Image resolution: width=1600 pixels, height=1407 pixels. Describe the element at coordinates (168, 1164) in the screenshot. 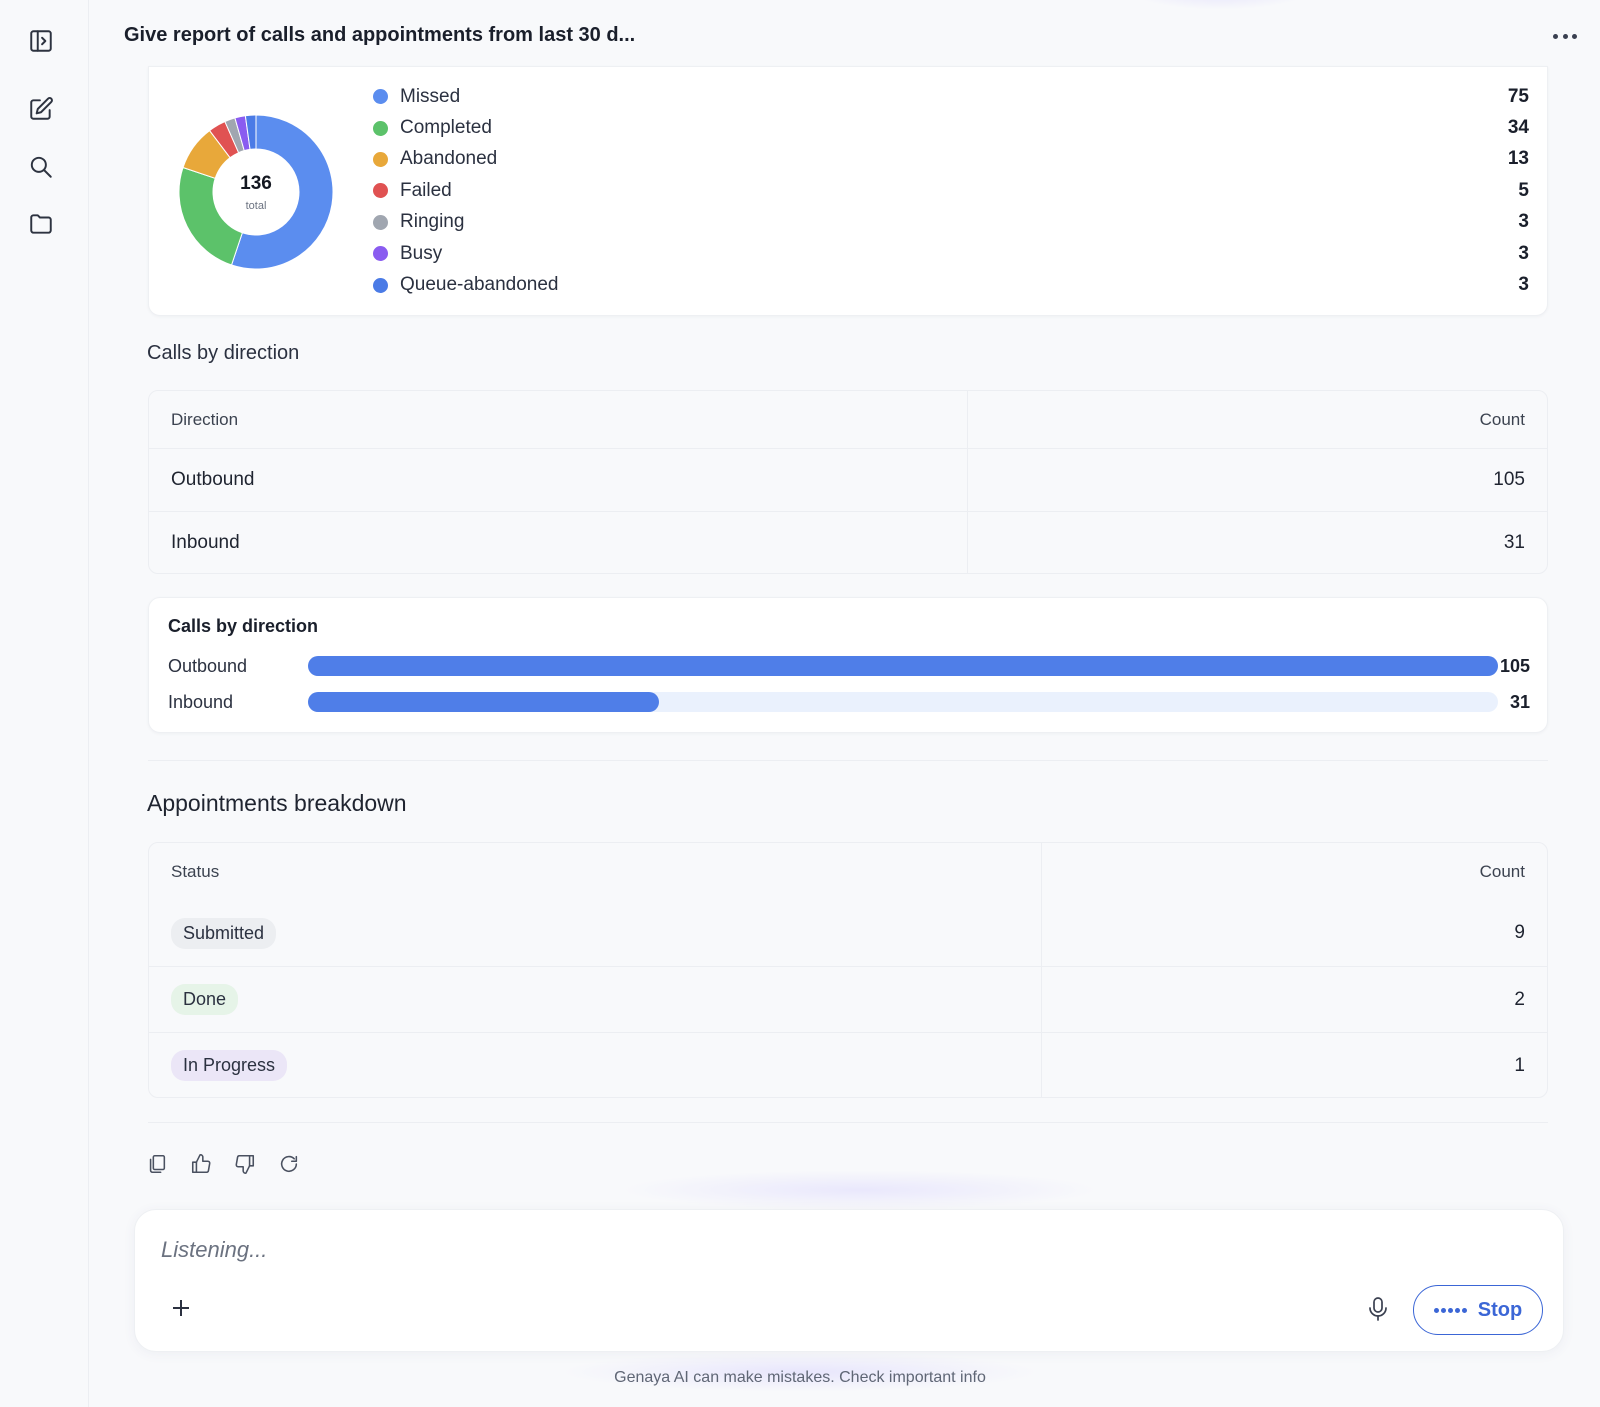

I see `copy-icon` at that location.